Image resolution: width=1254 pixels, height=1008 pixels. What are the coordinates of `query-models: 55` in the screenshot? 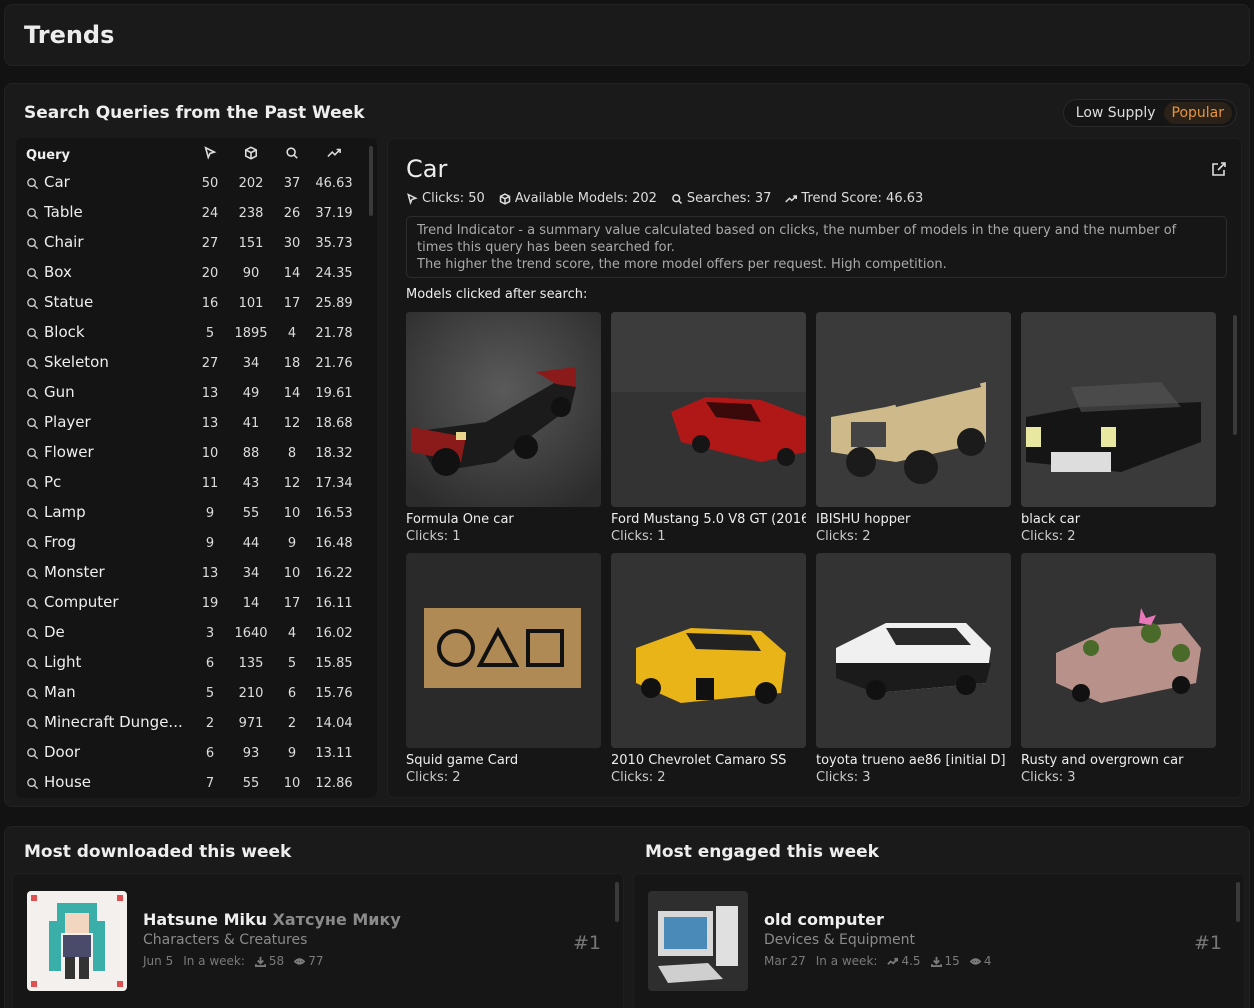 It's located at (251, 513).